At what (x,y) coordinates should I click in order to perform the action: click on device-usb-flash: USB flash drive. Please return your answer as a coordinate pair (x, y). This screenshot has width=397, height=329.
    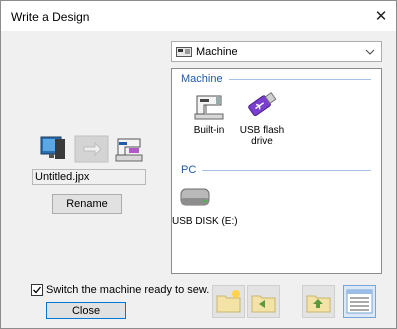
    Looking at the image, I should click on (262, 117).